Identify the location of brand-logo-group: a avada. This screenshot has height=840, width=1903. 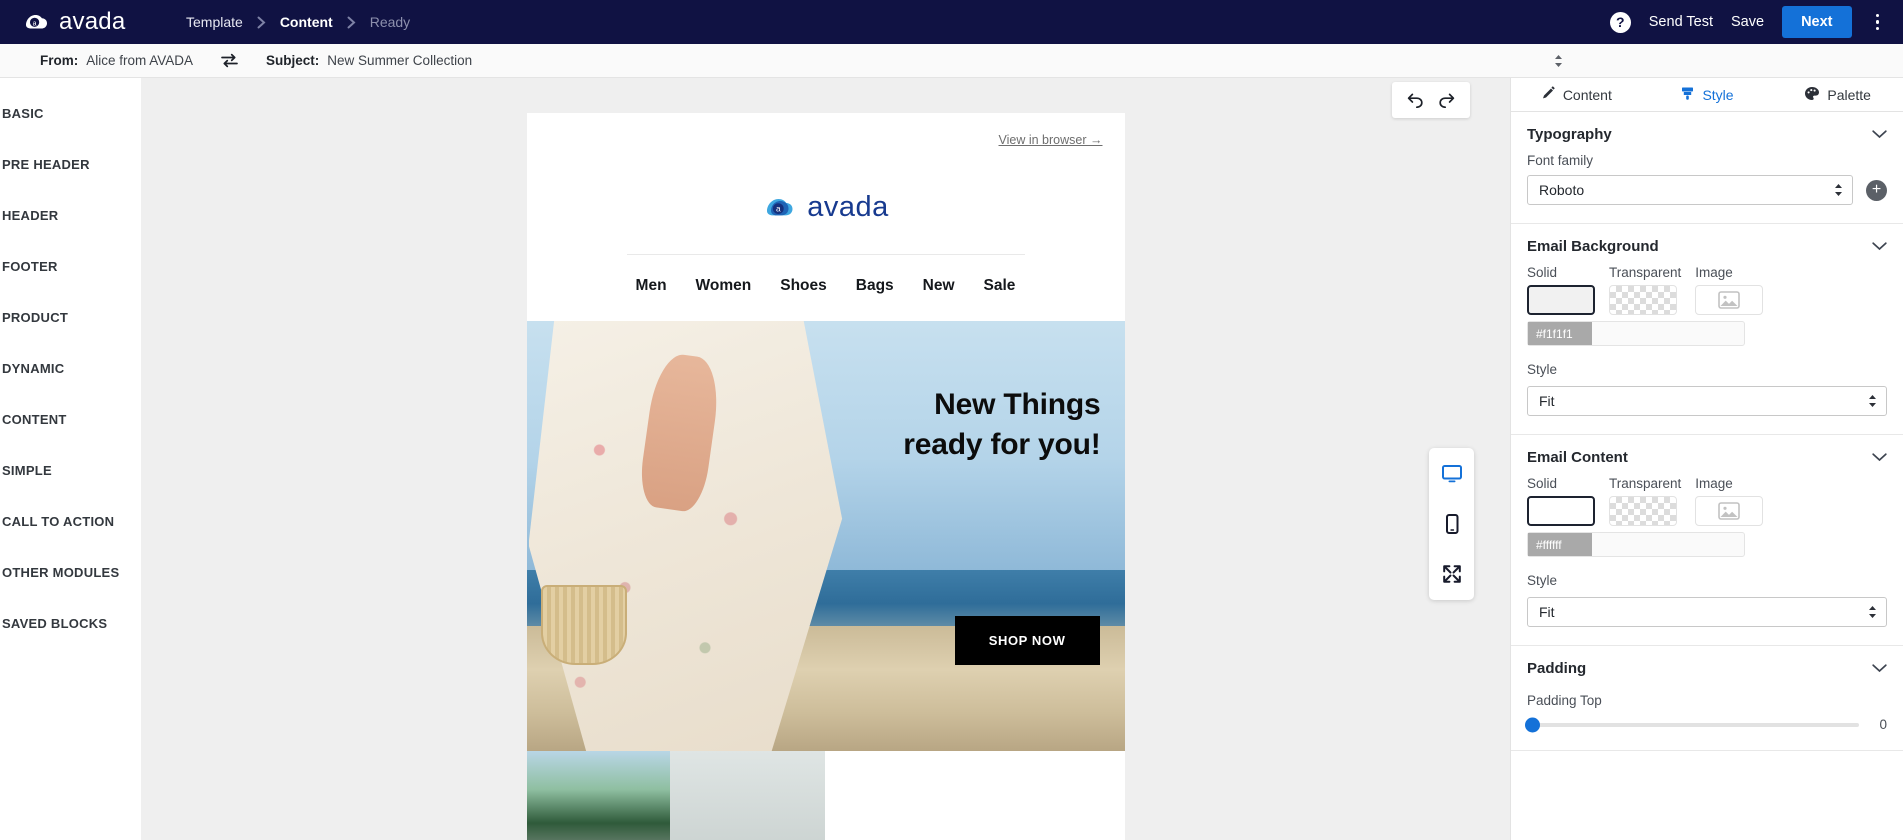
(97, 22).